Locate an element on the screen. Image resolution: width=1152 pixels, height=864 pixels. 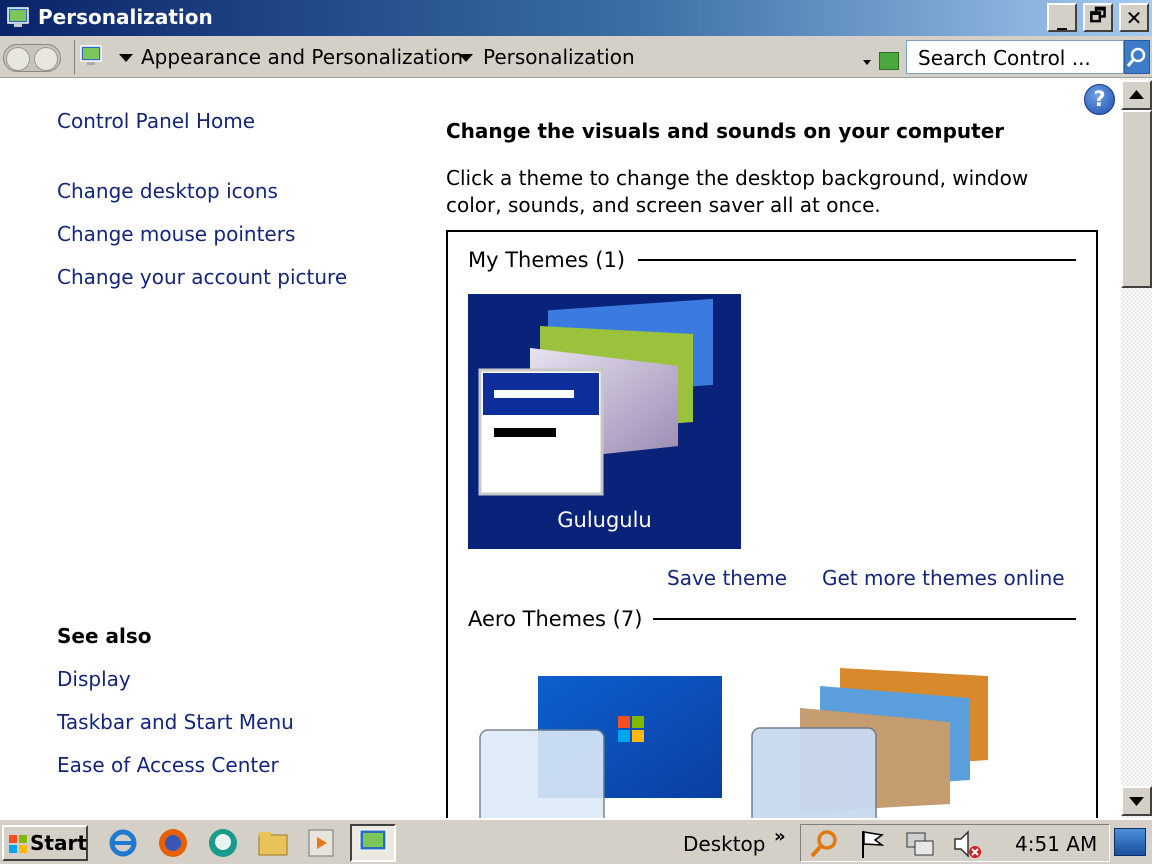
minimize-button: _ is located at coordinates (1062, 17).